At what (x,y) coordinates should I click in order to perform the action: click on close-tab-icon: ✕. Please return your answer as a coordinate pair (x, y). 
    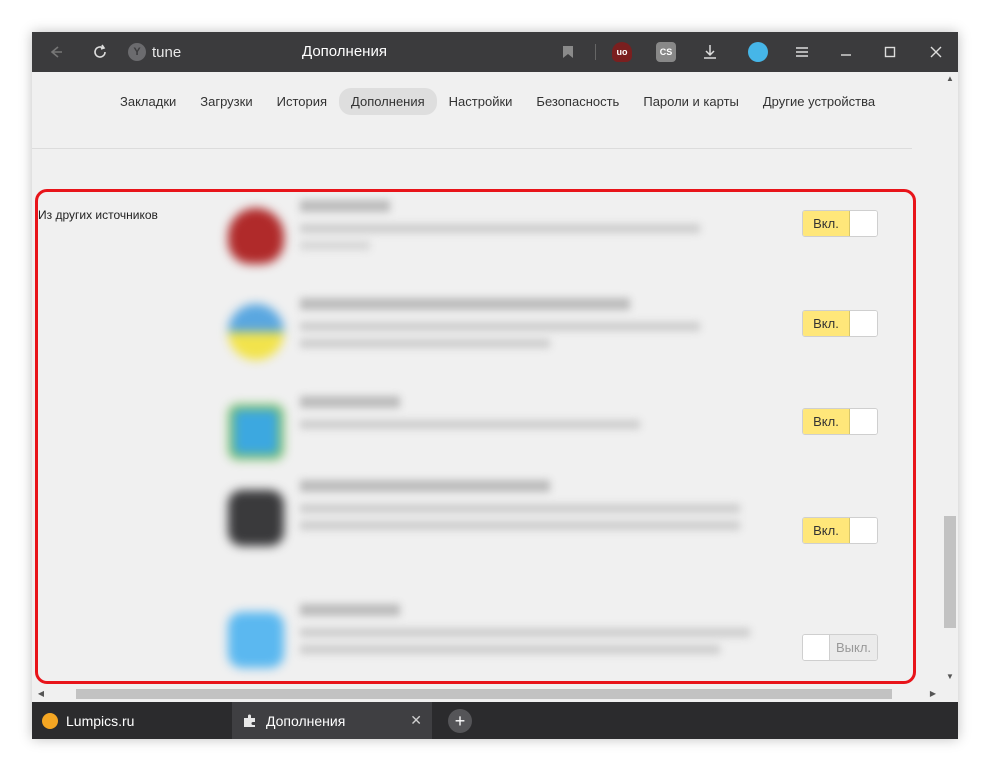
    Looking at the image, I should click on (416, 720).